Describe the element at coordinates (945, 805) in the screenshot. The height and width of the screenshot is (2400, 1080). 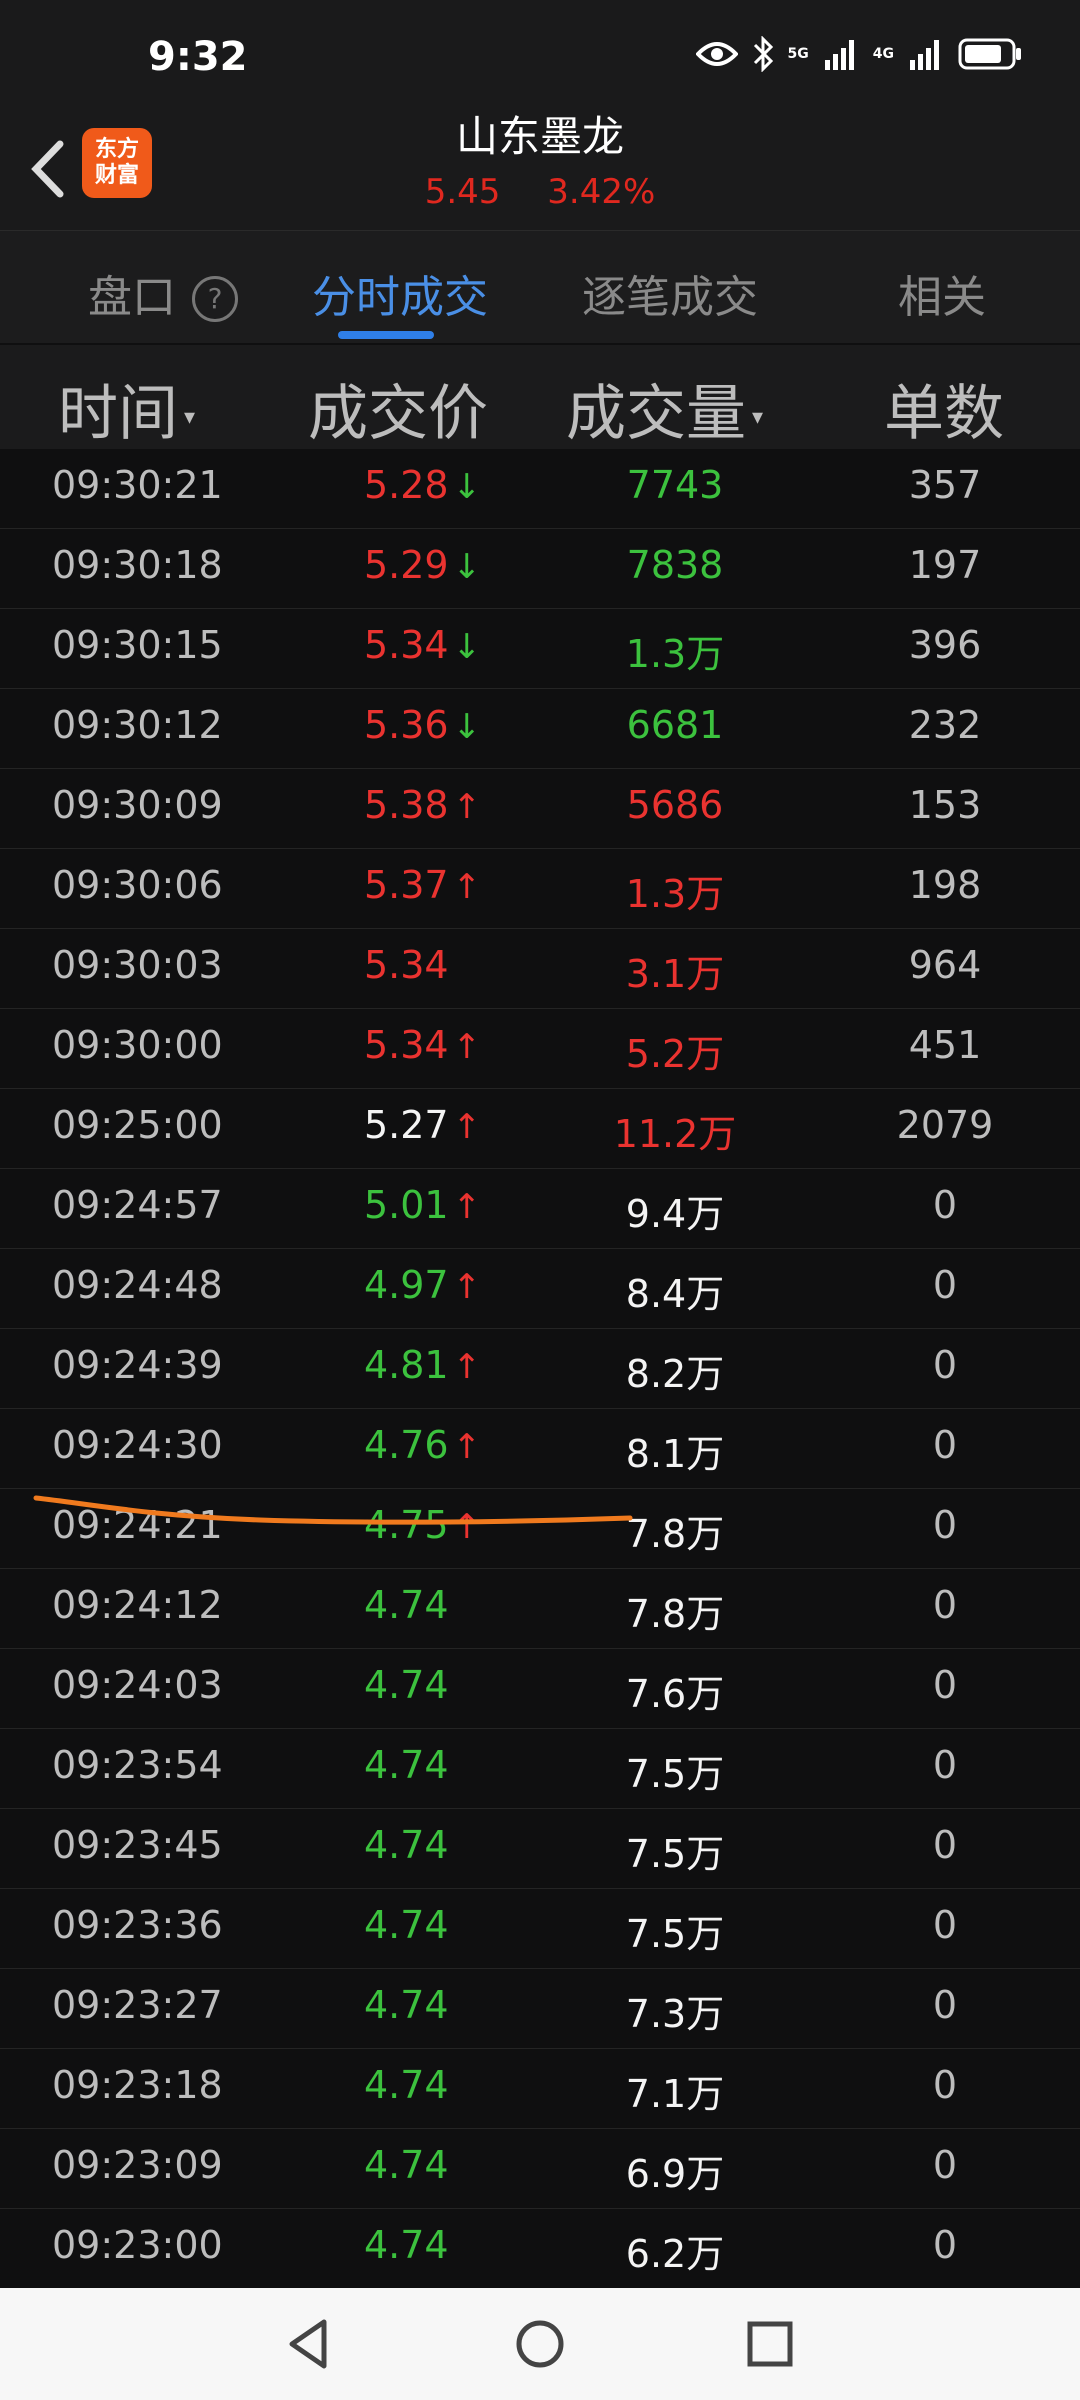
I see `trade-count: 153` at that location.